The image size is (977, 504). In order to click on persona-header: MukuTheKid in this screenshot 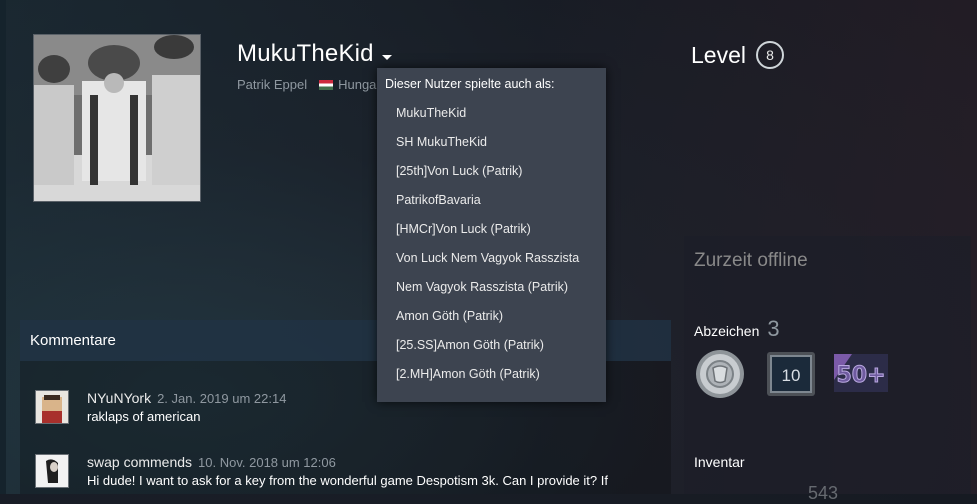, I will do `click(314, 54)`.